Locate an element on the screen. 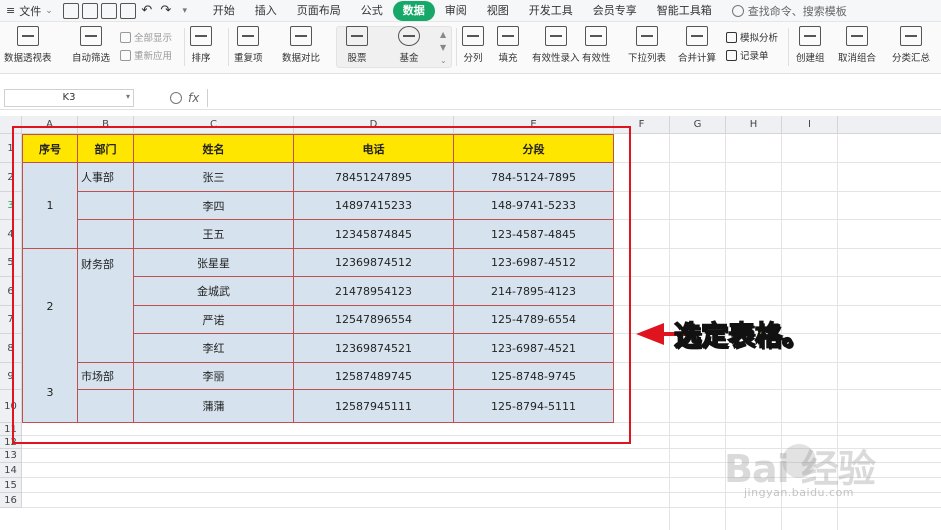 The image size is (941, 530). row-header: 10 is located at coordinates (11, 406).